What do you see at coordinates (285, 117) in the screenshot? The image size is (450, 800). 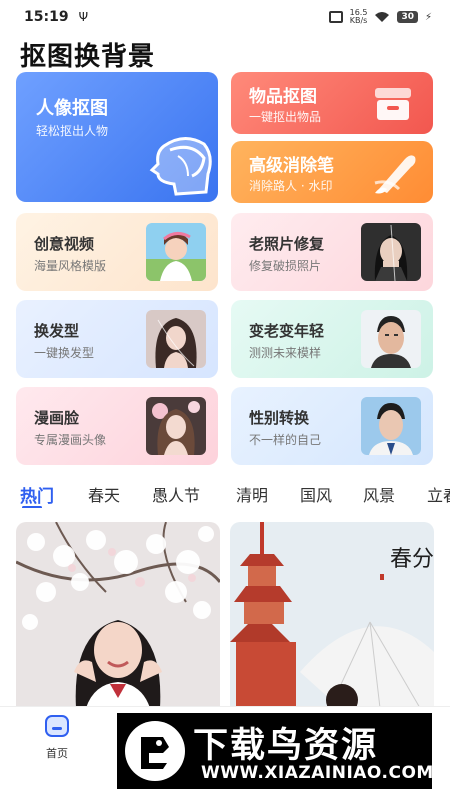 I see `object-cutout-subtitle: 一键抠出物品` at bounding box center [285, 117].